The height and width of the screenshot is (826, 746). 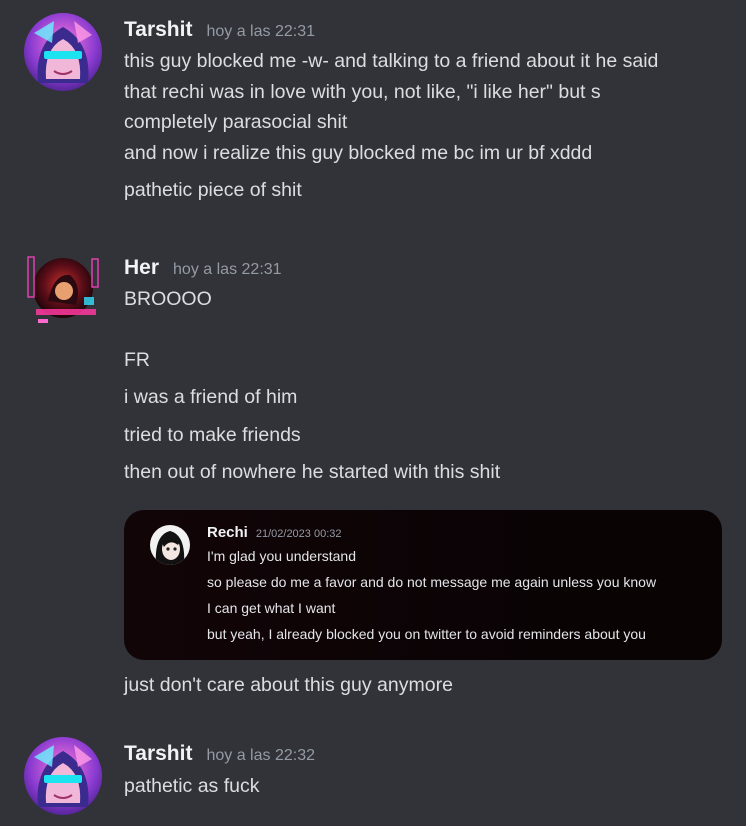 What do you see at coordinates (170, 545) in the screenshot?
I see `quoted-avatar` at bounding box center [170, 545].